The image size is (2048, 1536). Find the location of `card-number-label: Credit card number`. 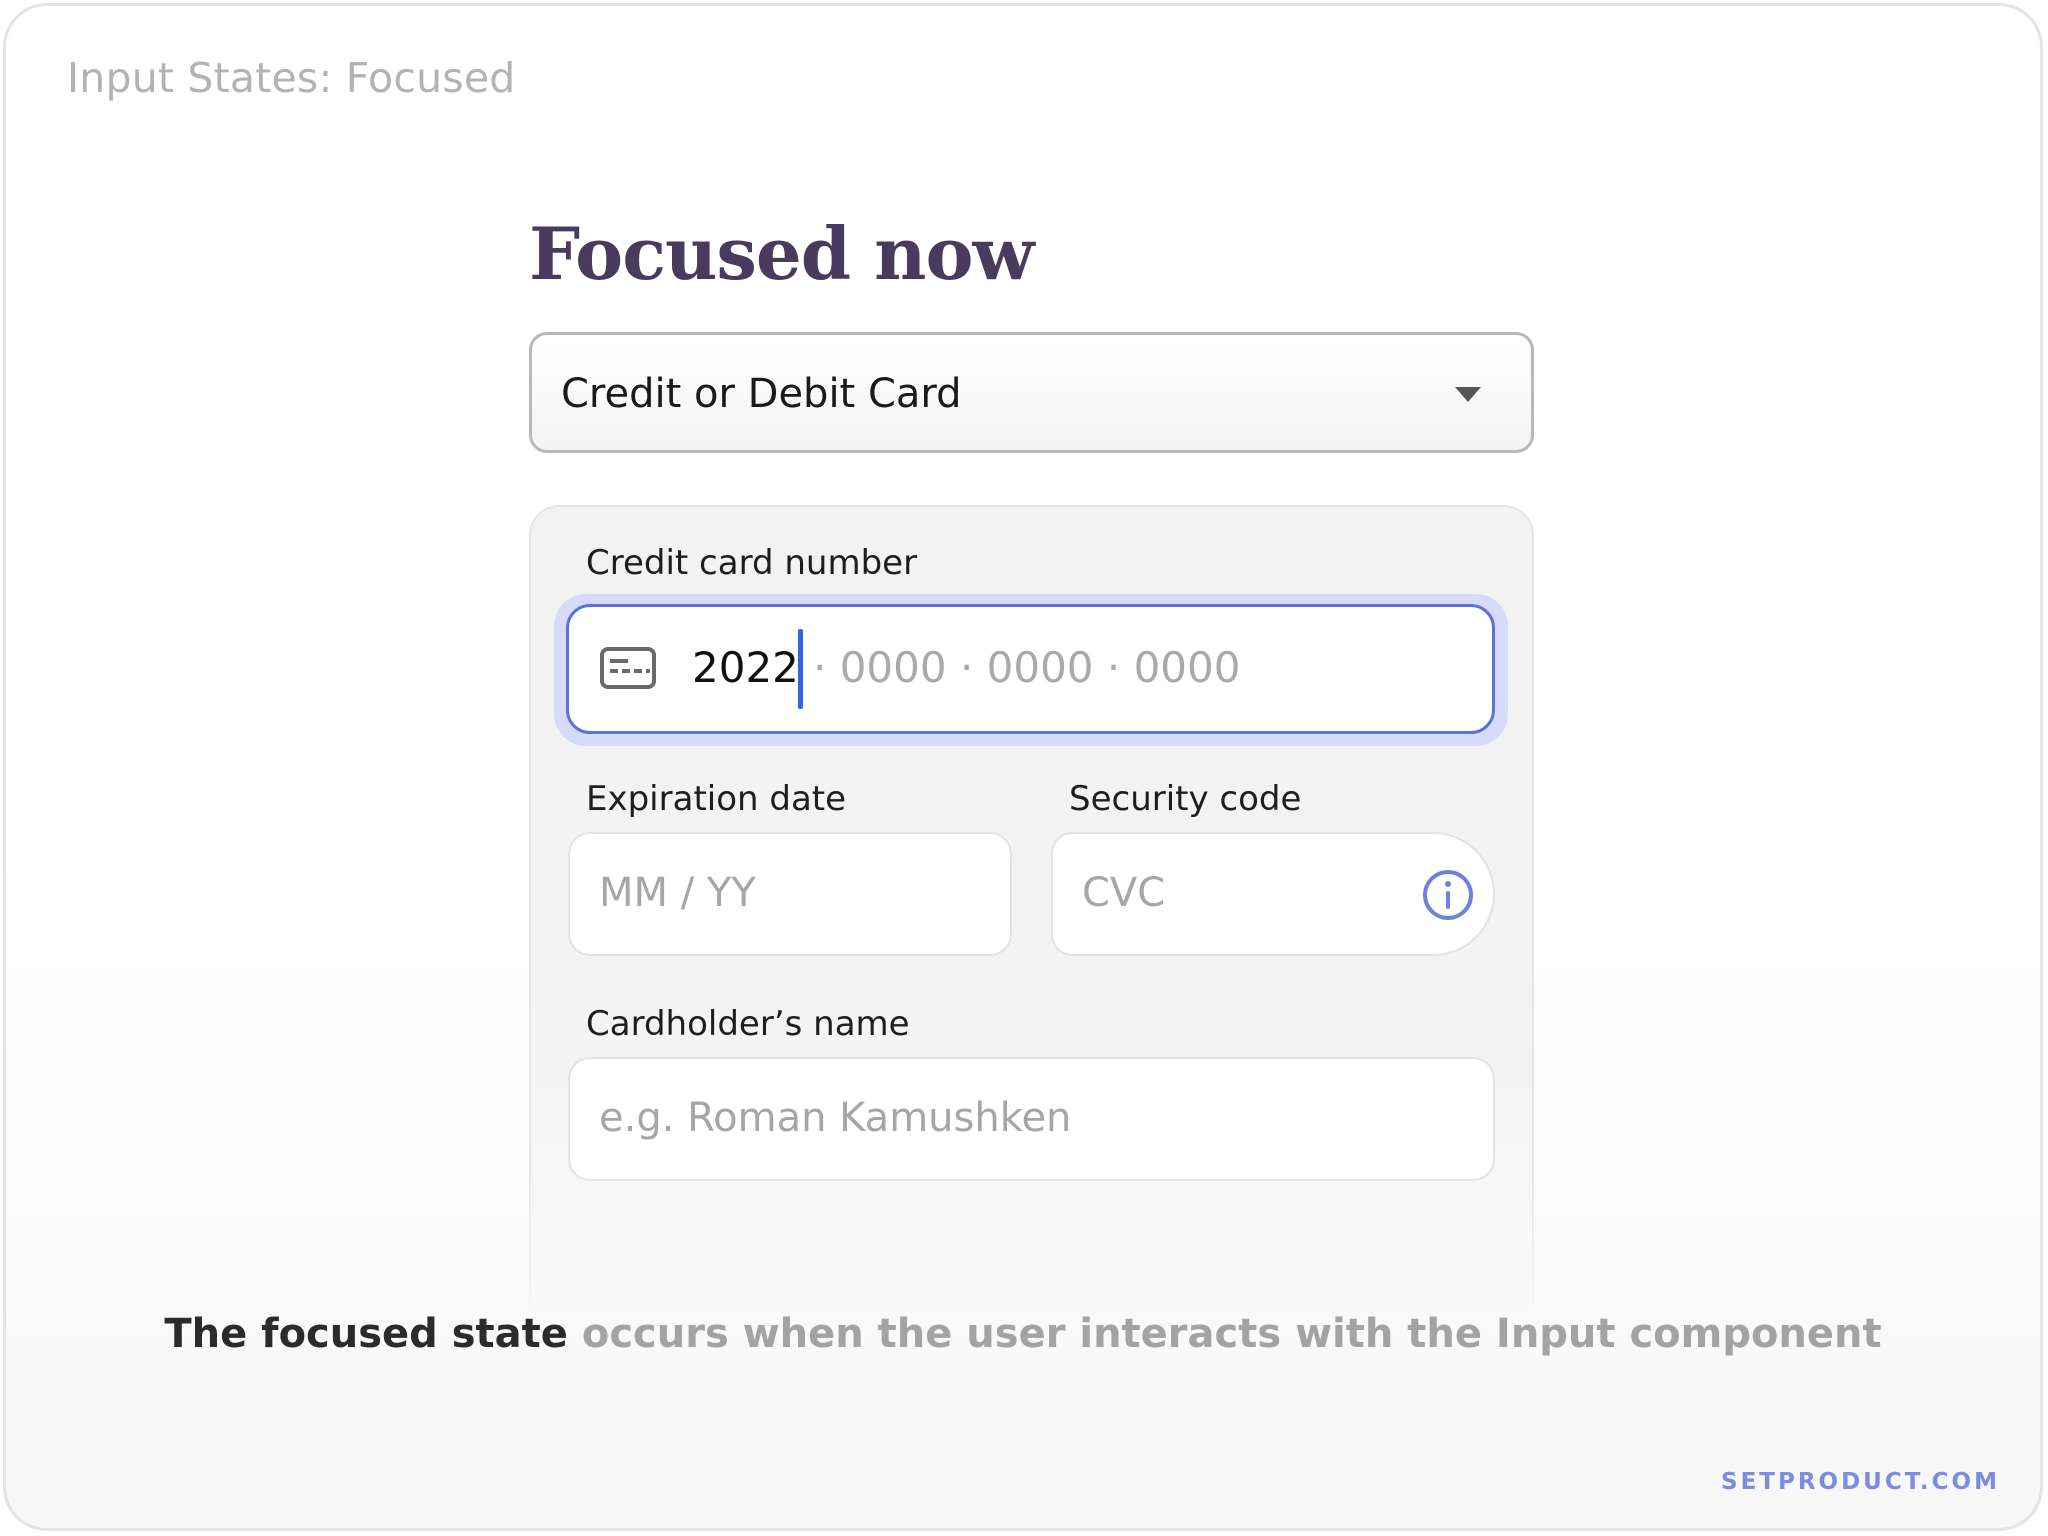

card-number-label: Credit card number is located at coordinates (752, 563).